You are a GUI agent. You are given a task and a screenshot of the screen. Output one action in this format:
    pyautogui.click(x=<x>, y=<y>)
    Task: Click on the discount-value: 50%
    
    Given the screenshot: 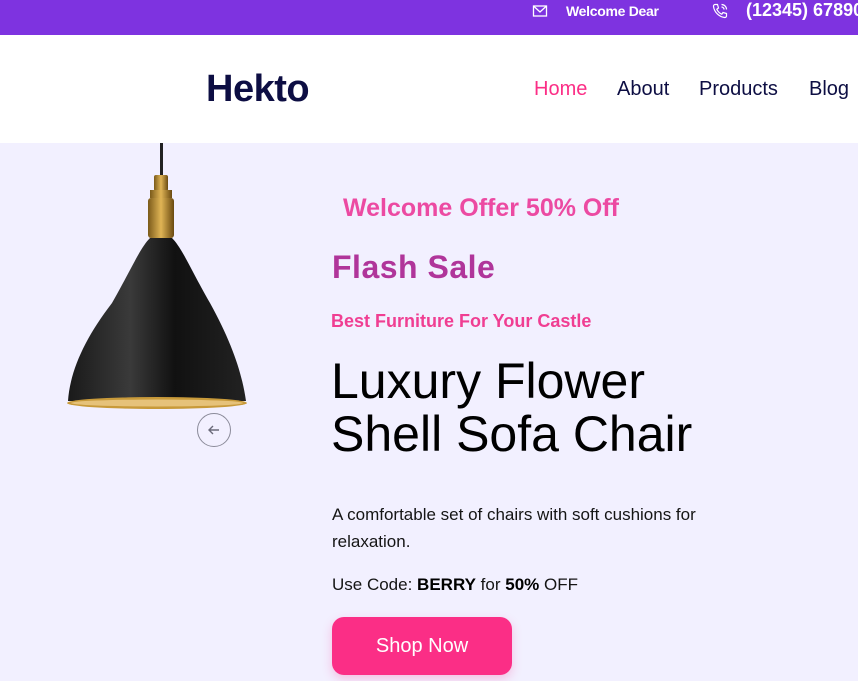 What is the action you would take?
    pyautogui.click(x=522, y=584)
    